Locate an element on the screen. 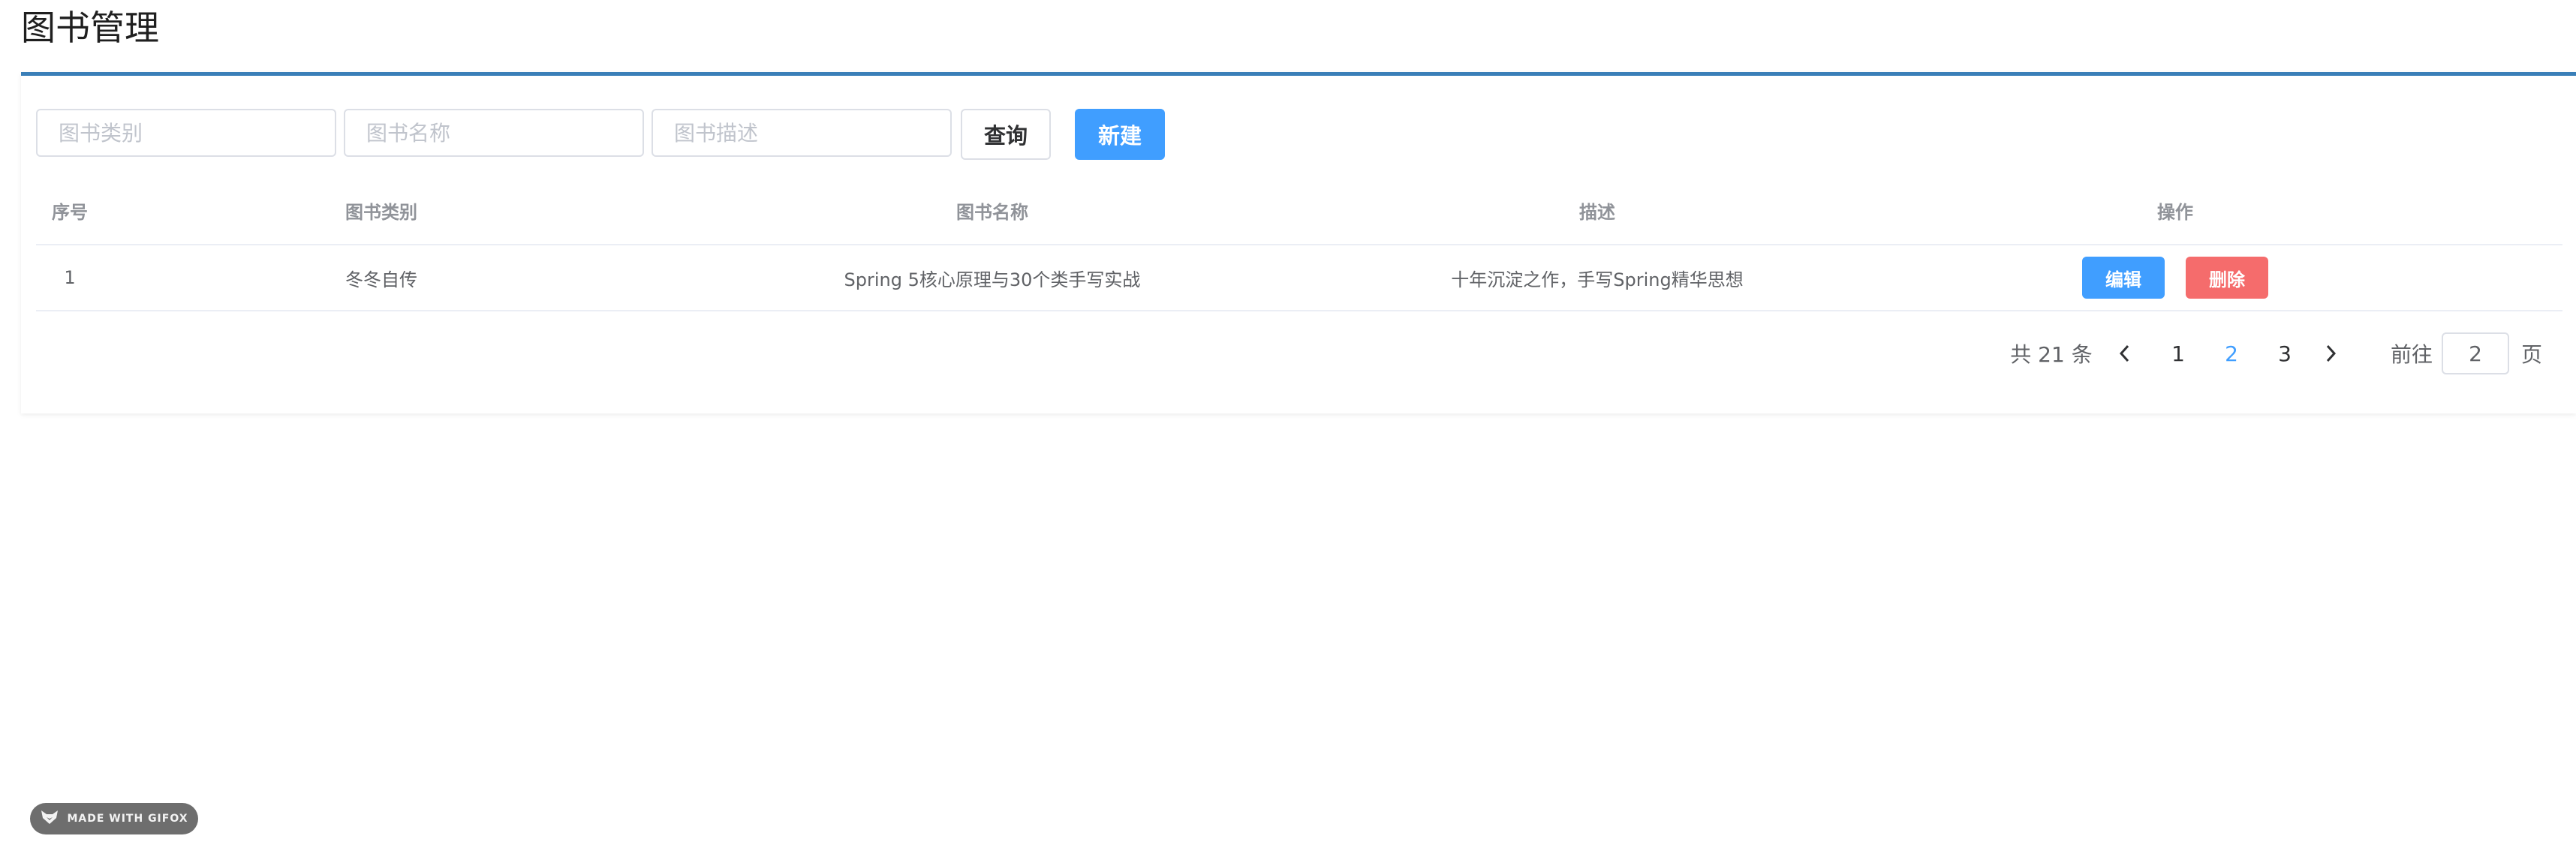 The height and width of the screenshot is (866, 2576). pagination-total: 共 21 条 is located at coordinates (2051, 354).